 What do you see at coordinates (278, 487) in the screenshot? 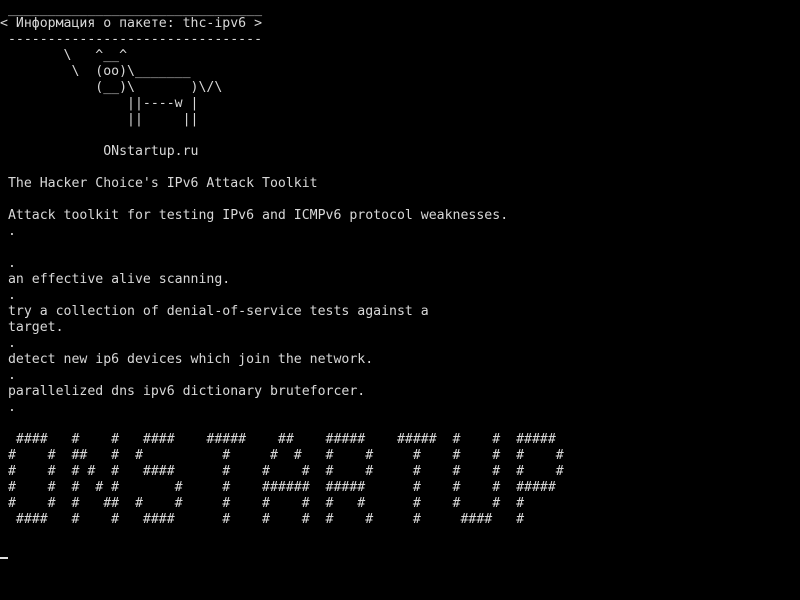
I see `ascii-banner-line: # # # # # # # ###### ##### # # # #####` at bounding box center [278, 487].